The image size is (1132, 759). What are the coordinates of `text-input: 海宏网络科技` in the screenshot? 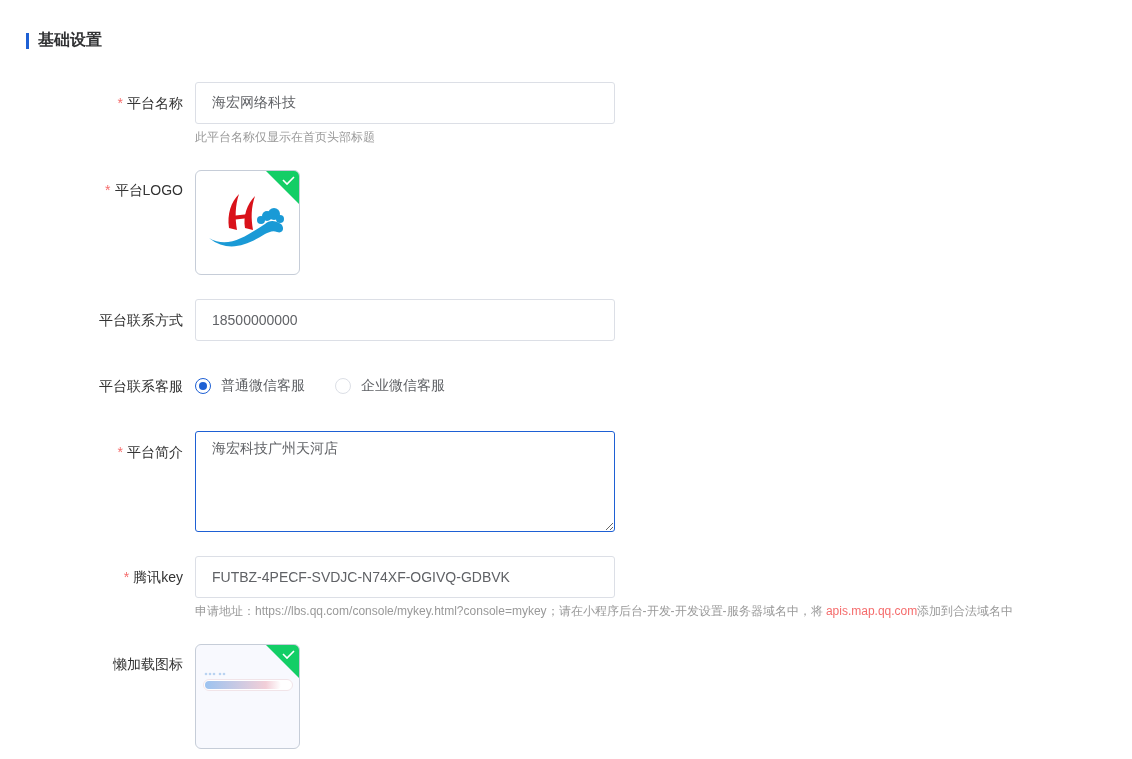 It's located at (405, 103).